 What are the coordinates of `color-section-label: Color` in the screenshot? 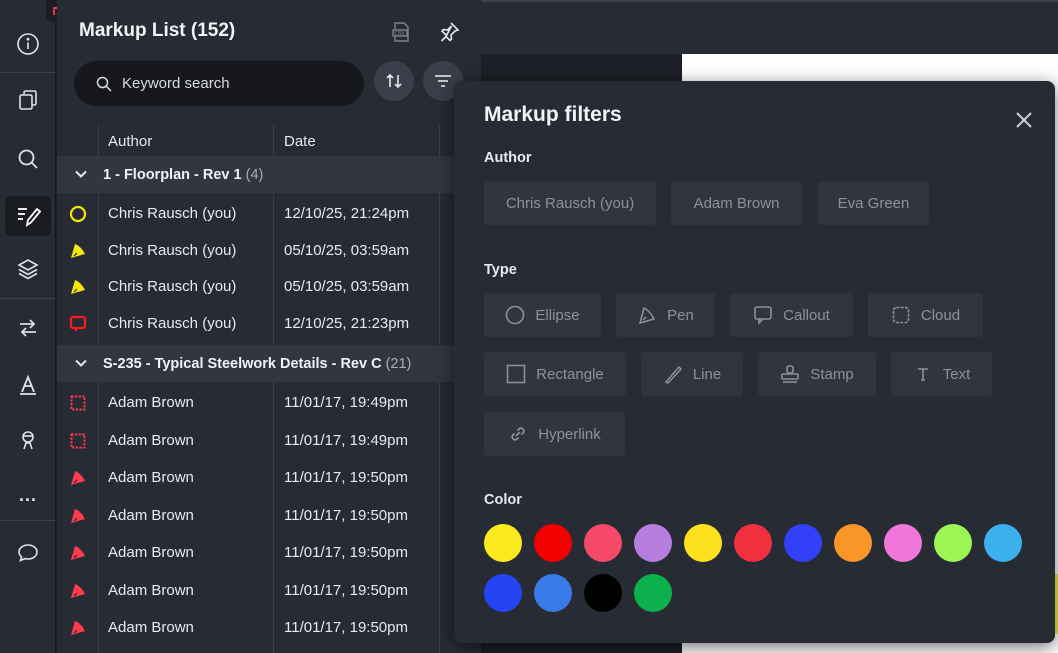 It's located at (503, 500).